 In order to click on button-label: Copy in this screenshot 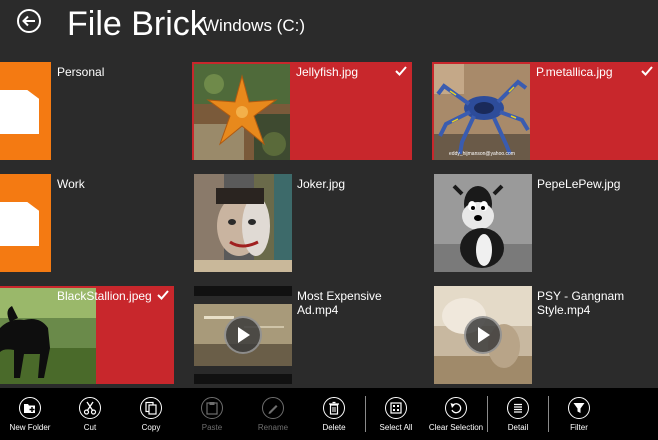, I will do `click(151, 427)`.